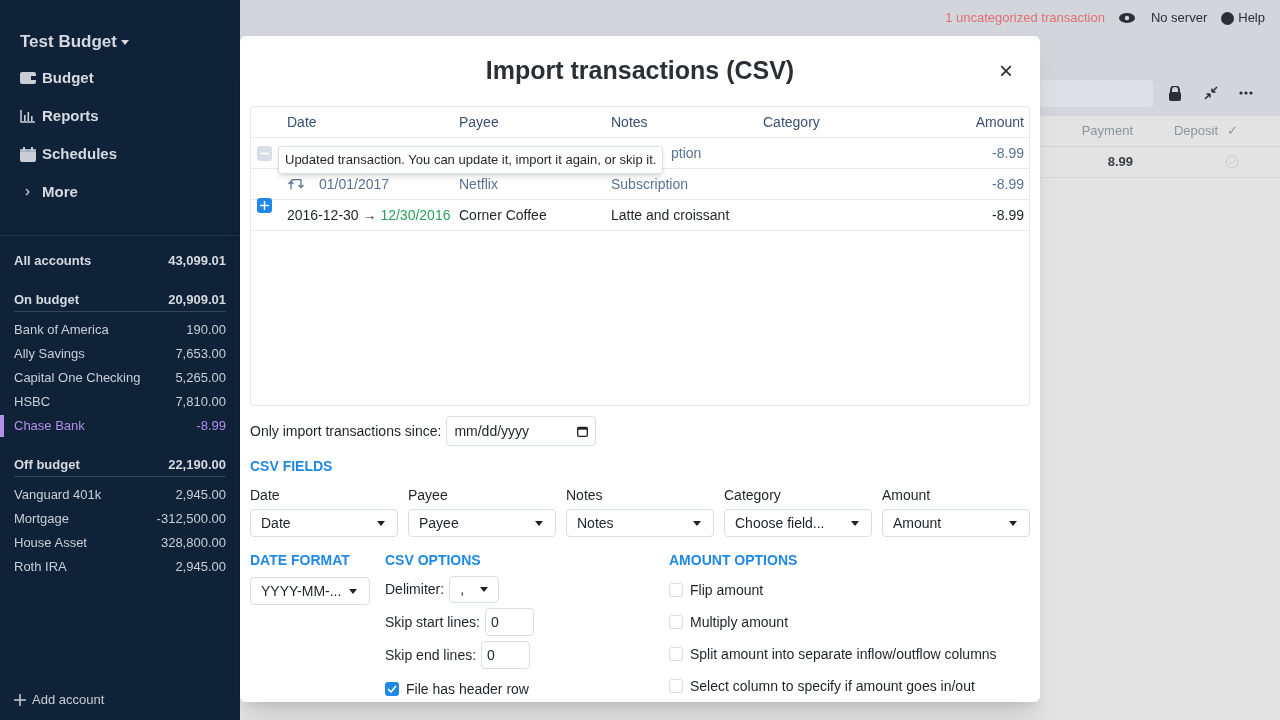 The image size is (1280, 720). I want to click on table-cell-text: Netflix, so click(479, 184).